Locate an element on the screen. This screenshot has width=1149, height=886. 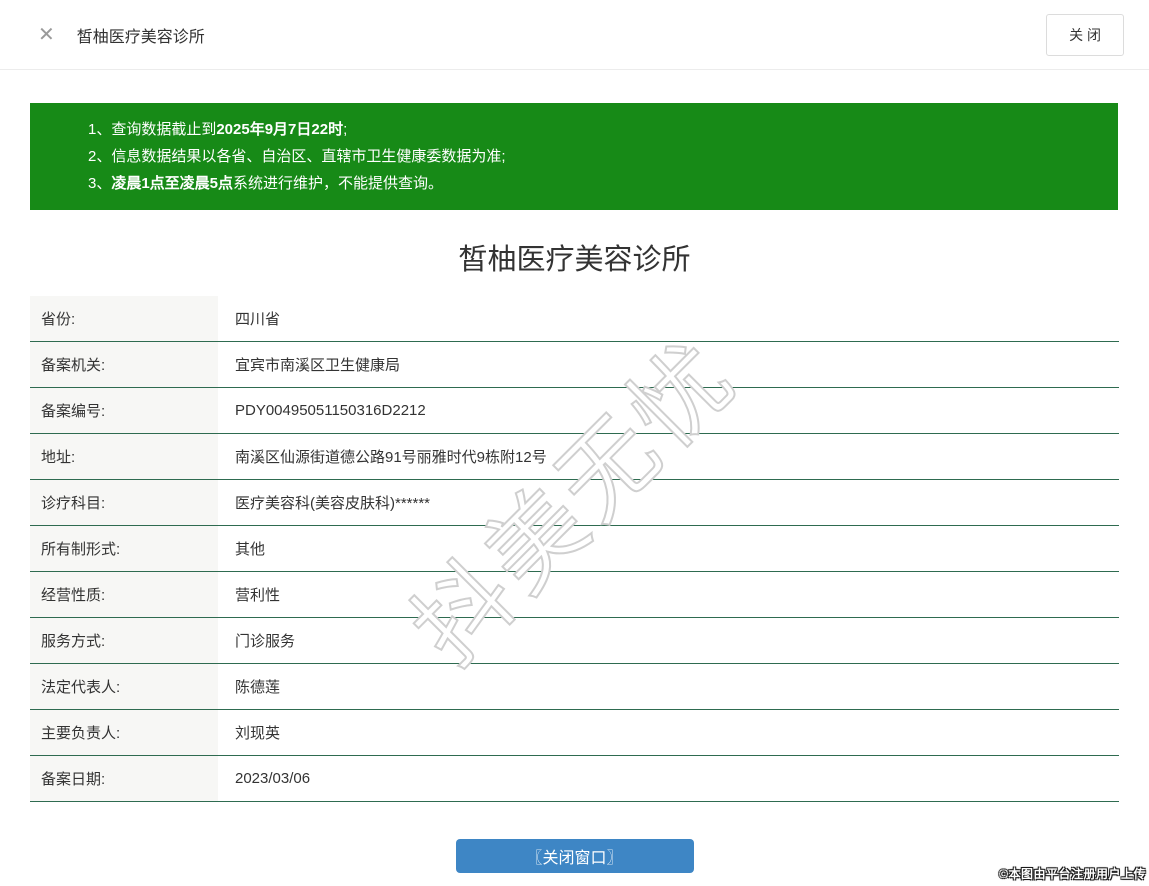
table-row: 地址: 南溪区仙源街道德公路91号丽雅时代9栋附12号 is located at coordinates (574, 457).